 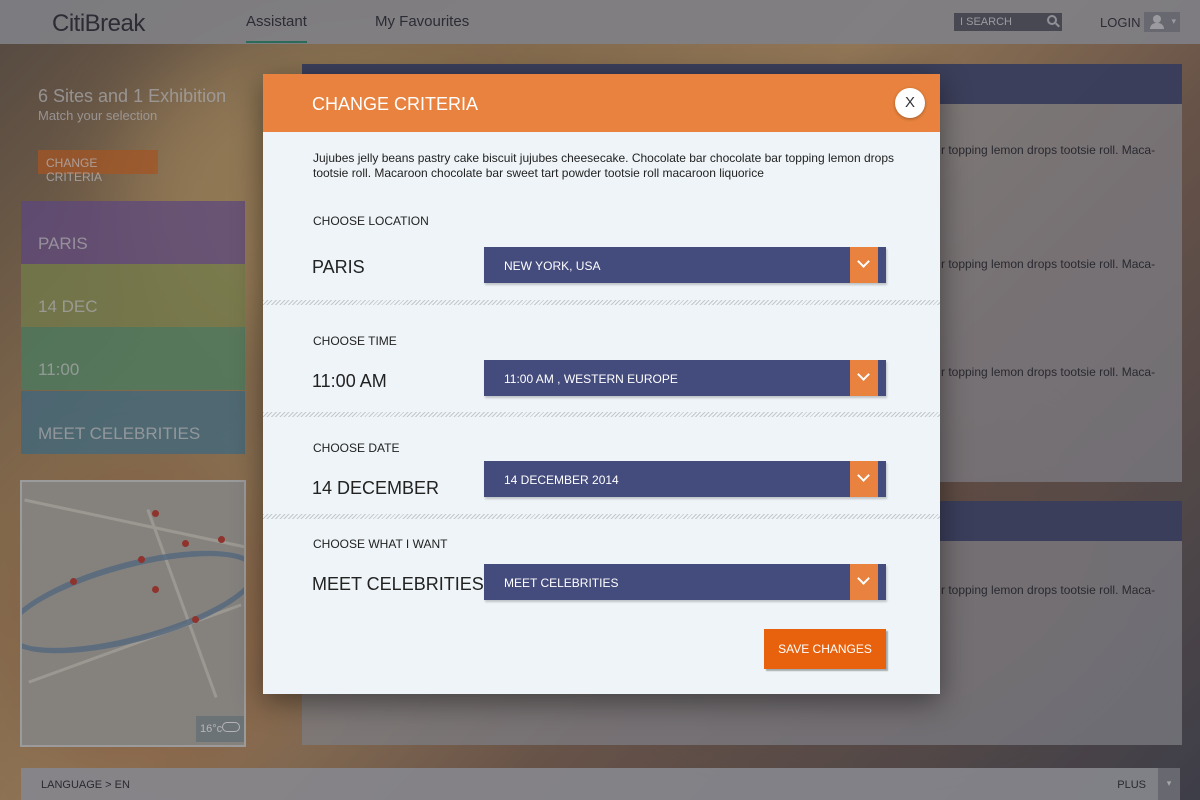 What do you see at coordinates (591, 379) in the screenshot?
I see `select-value: 11:00 AM , WESTERN EUROPE` at bounding box center [591, 379].